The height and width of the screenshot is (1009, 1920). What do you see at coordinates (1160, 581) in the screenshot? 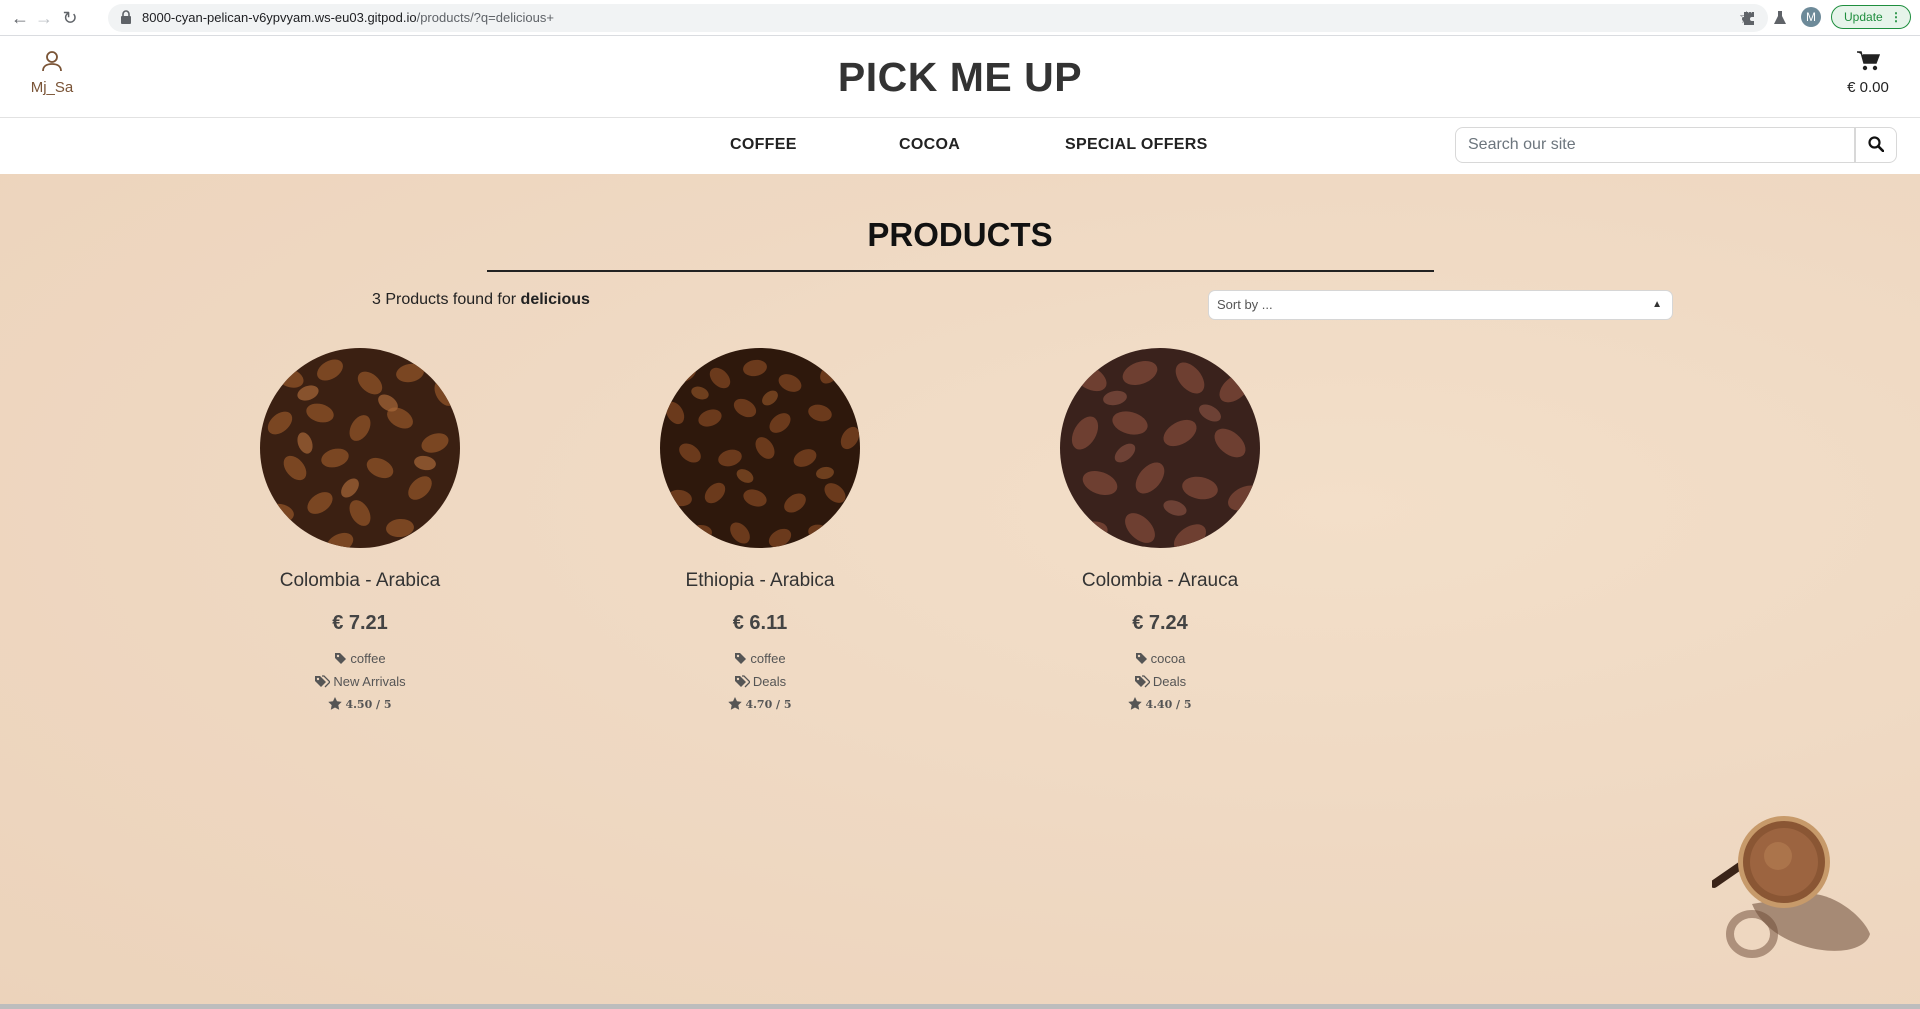
I see `product-name: Colombia - Arauca` at bounding box center [1160, 581].